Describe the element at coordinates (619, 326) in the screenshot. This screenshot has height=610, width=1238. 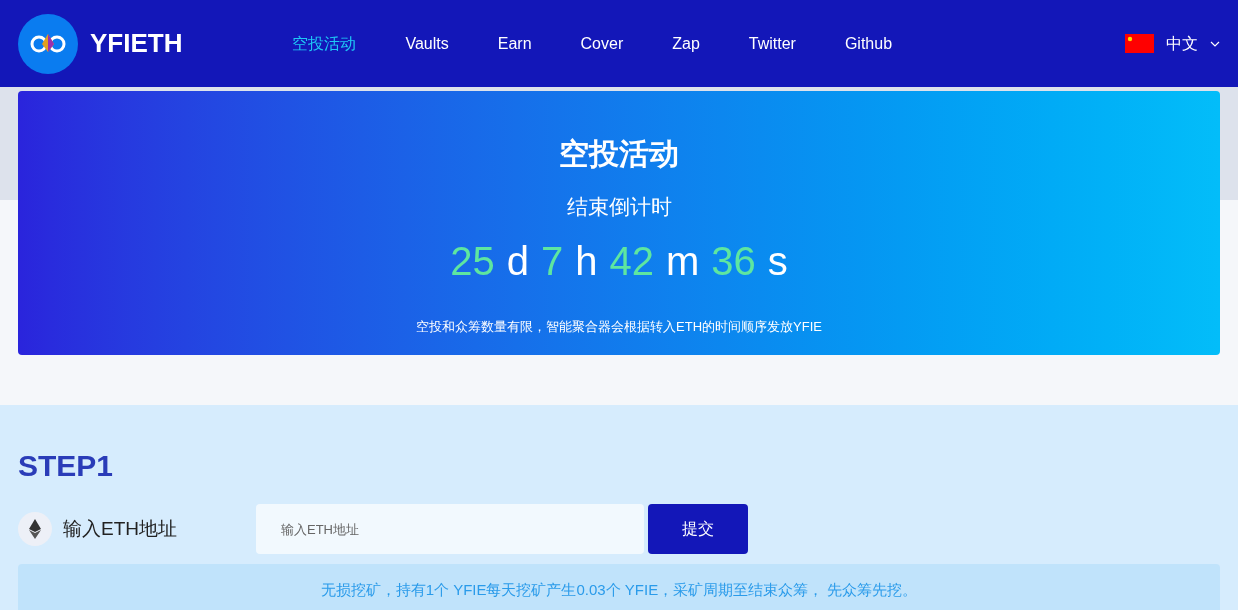
I see `banner-note: 空投和众筹数量有限，智能聚合器会根据转入ETH的时间顺序发放YFIE` at that location.